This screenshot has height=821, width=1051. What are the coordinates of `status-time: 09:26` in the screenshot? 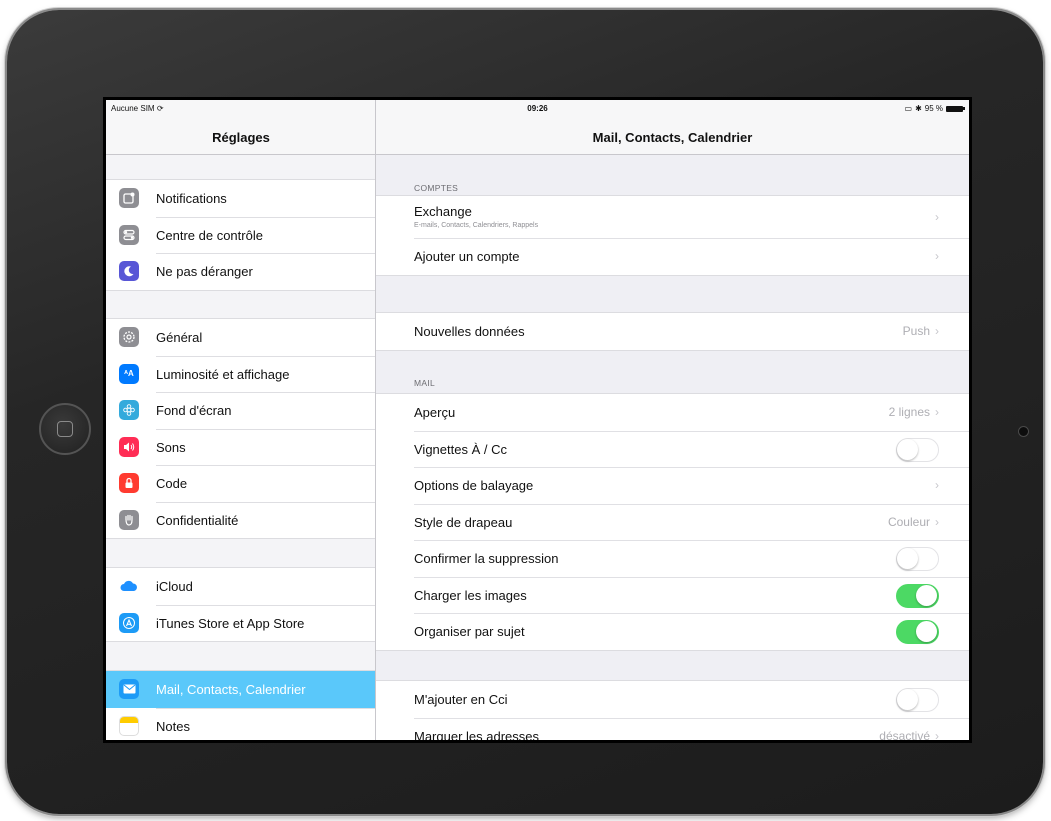 It's located at (537, 108).